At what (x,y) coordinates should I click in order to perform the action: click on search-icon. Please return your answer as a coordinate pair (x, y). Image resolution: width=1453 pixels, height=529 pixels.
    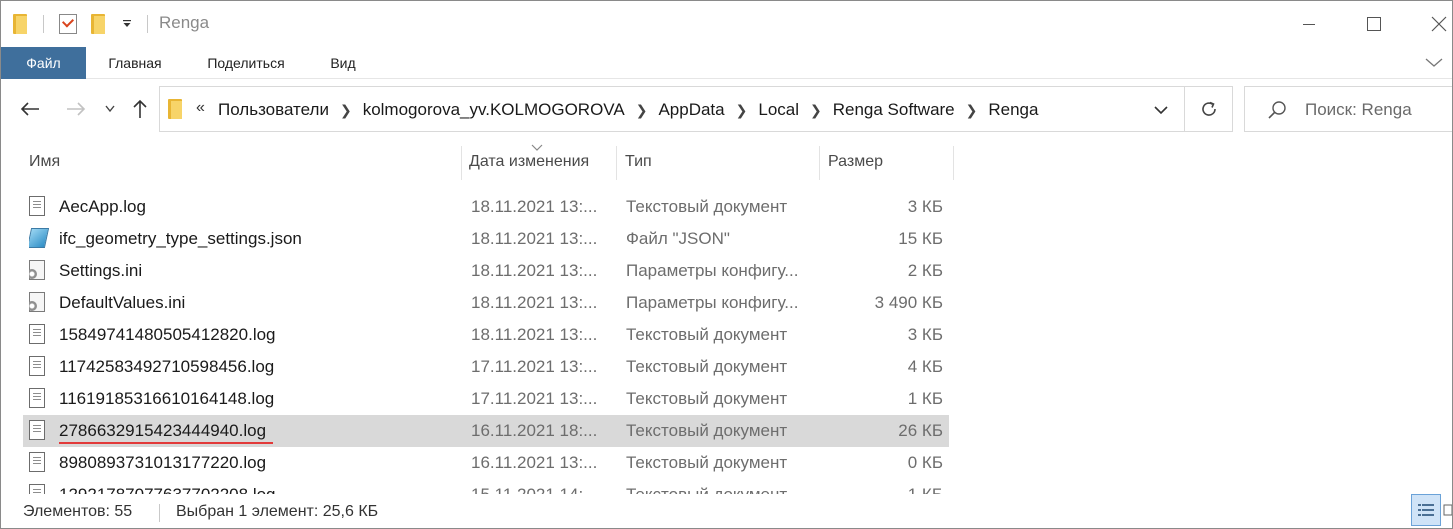
    Looking at the image, I should click on (1277, 112).